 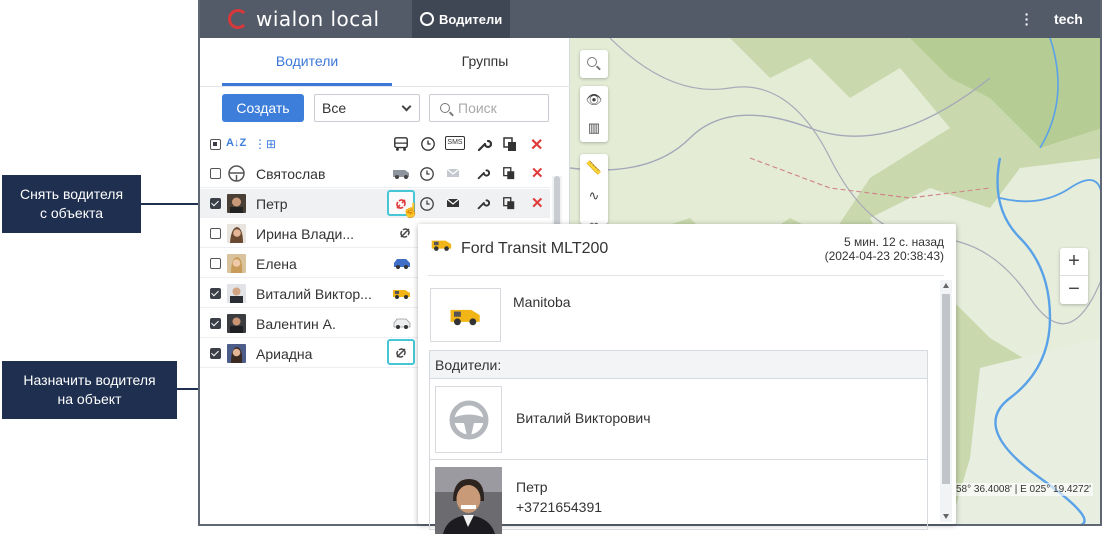 I want to click on white-car-icon, so click(x=402, y=323).